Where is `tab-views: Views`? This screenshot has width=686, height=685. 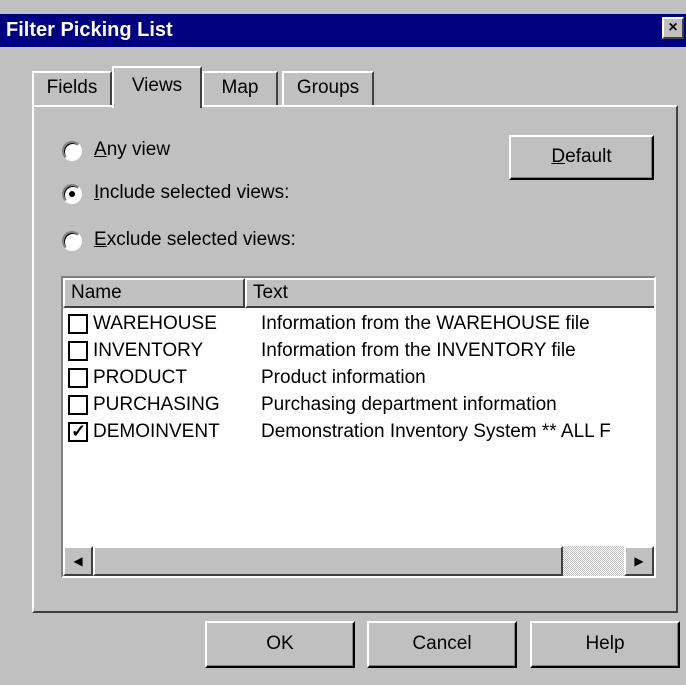
tab-views: Views is located at coordinates (157, 87).